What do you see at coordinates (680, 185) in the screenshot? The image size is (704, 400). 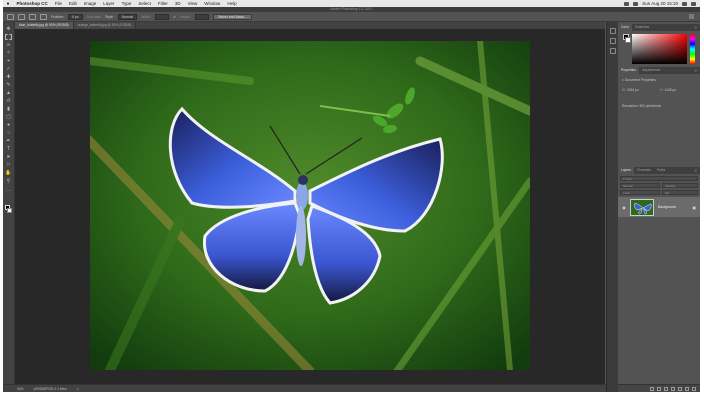 I see `opacity-control: Opacity:` at bounding box center [680, 185].